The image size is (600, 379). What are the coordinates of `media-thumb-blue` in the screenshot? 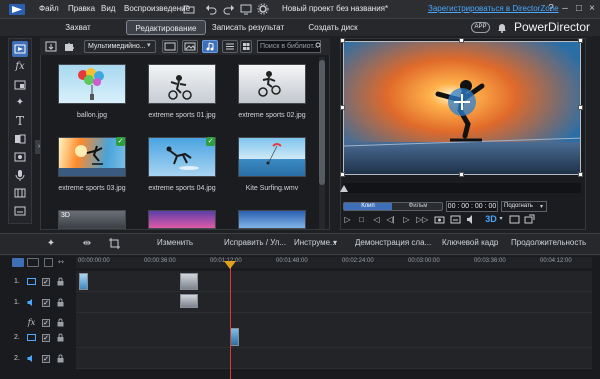 It's located at (272, 219).